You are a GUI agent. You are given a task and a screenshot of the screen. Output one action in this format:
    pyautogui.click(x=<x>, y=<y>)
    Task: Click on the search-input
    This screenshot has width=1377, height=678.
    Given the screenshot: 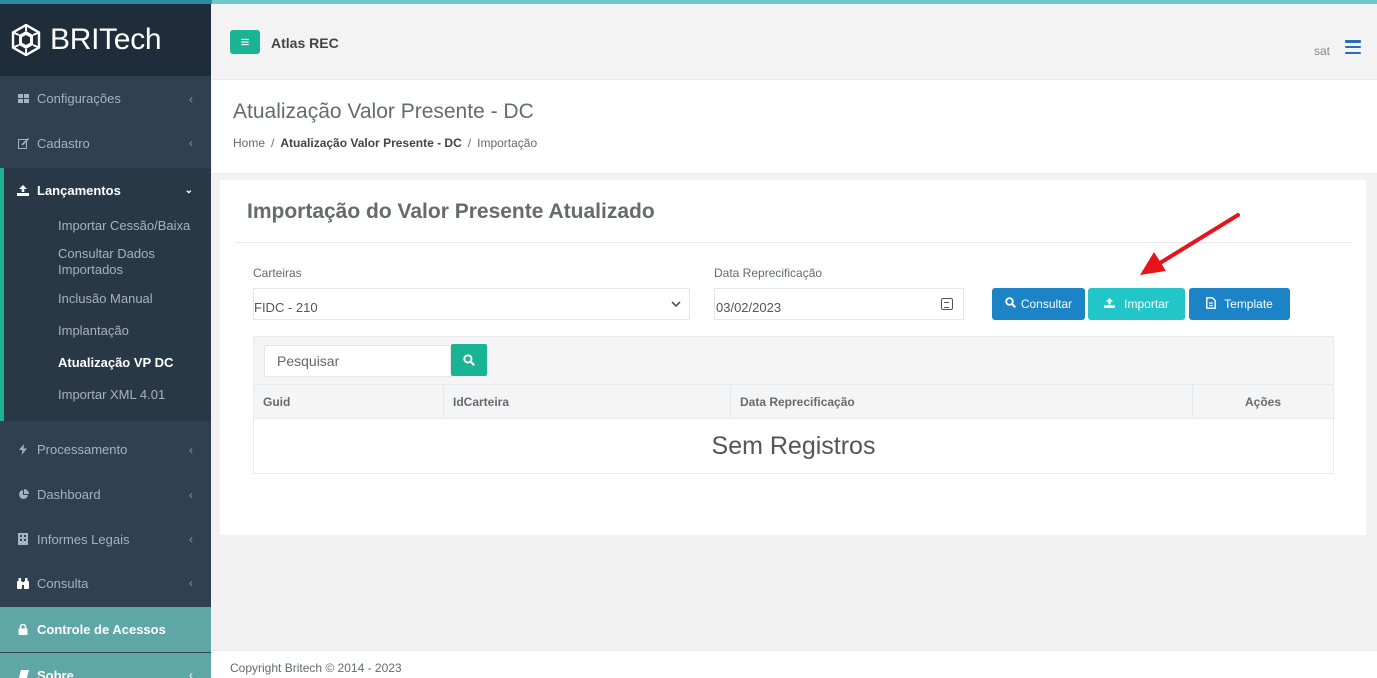 What is the action you would take?
    pyautogui.click(x=357, y=361)
    